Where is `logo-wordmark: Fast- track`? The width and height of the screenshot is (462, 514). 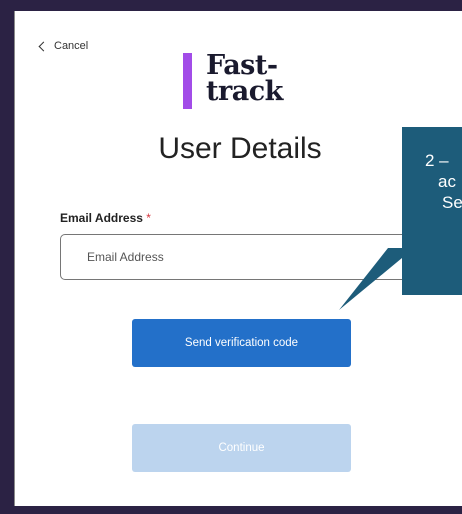 logo-wordmark: Fast- track is located at coordinates (244, 80).